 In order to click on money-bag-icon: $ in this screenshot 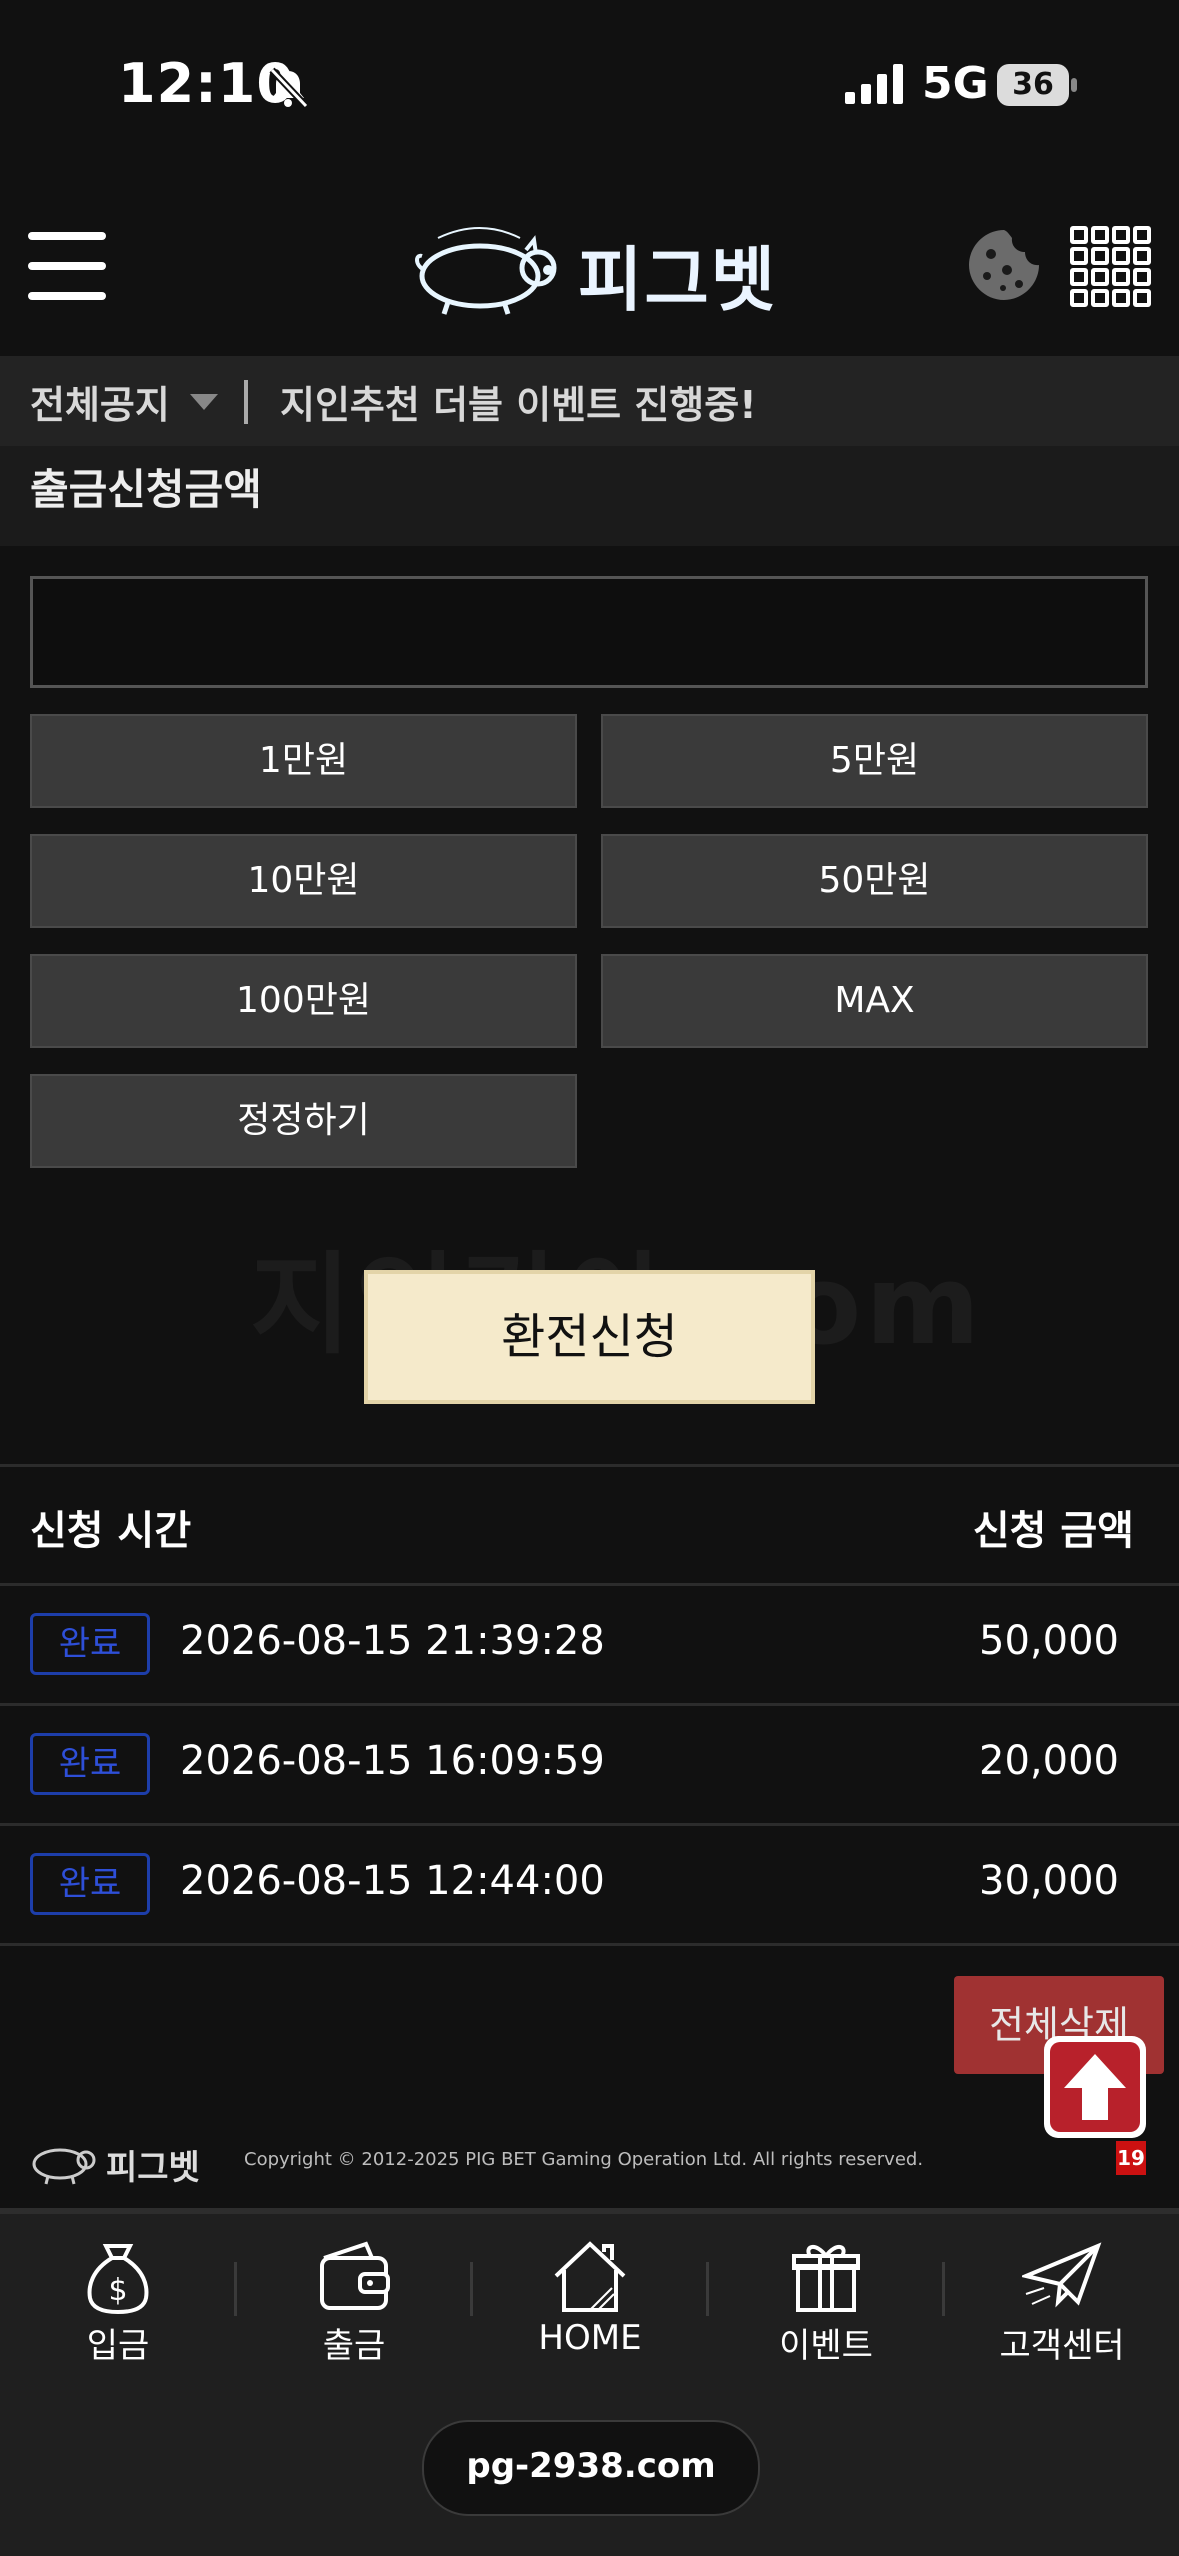, I will do `click(118, 2279)`.